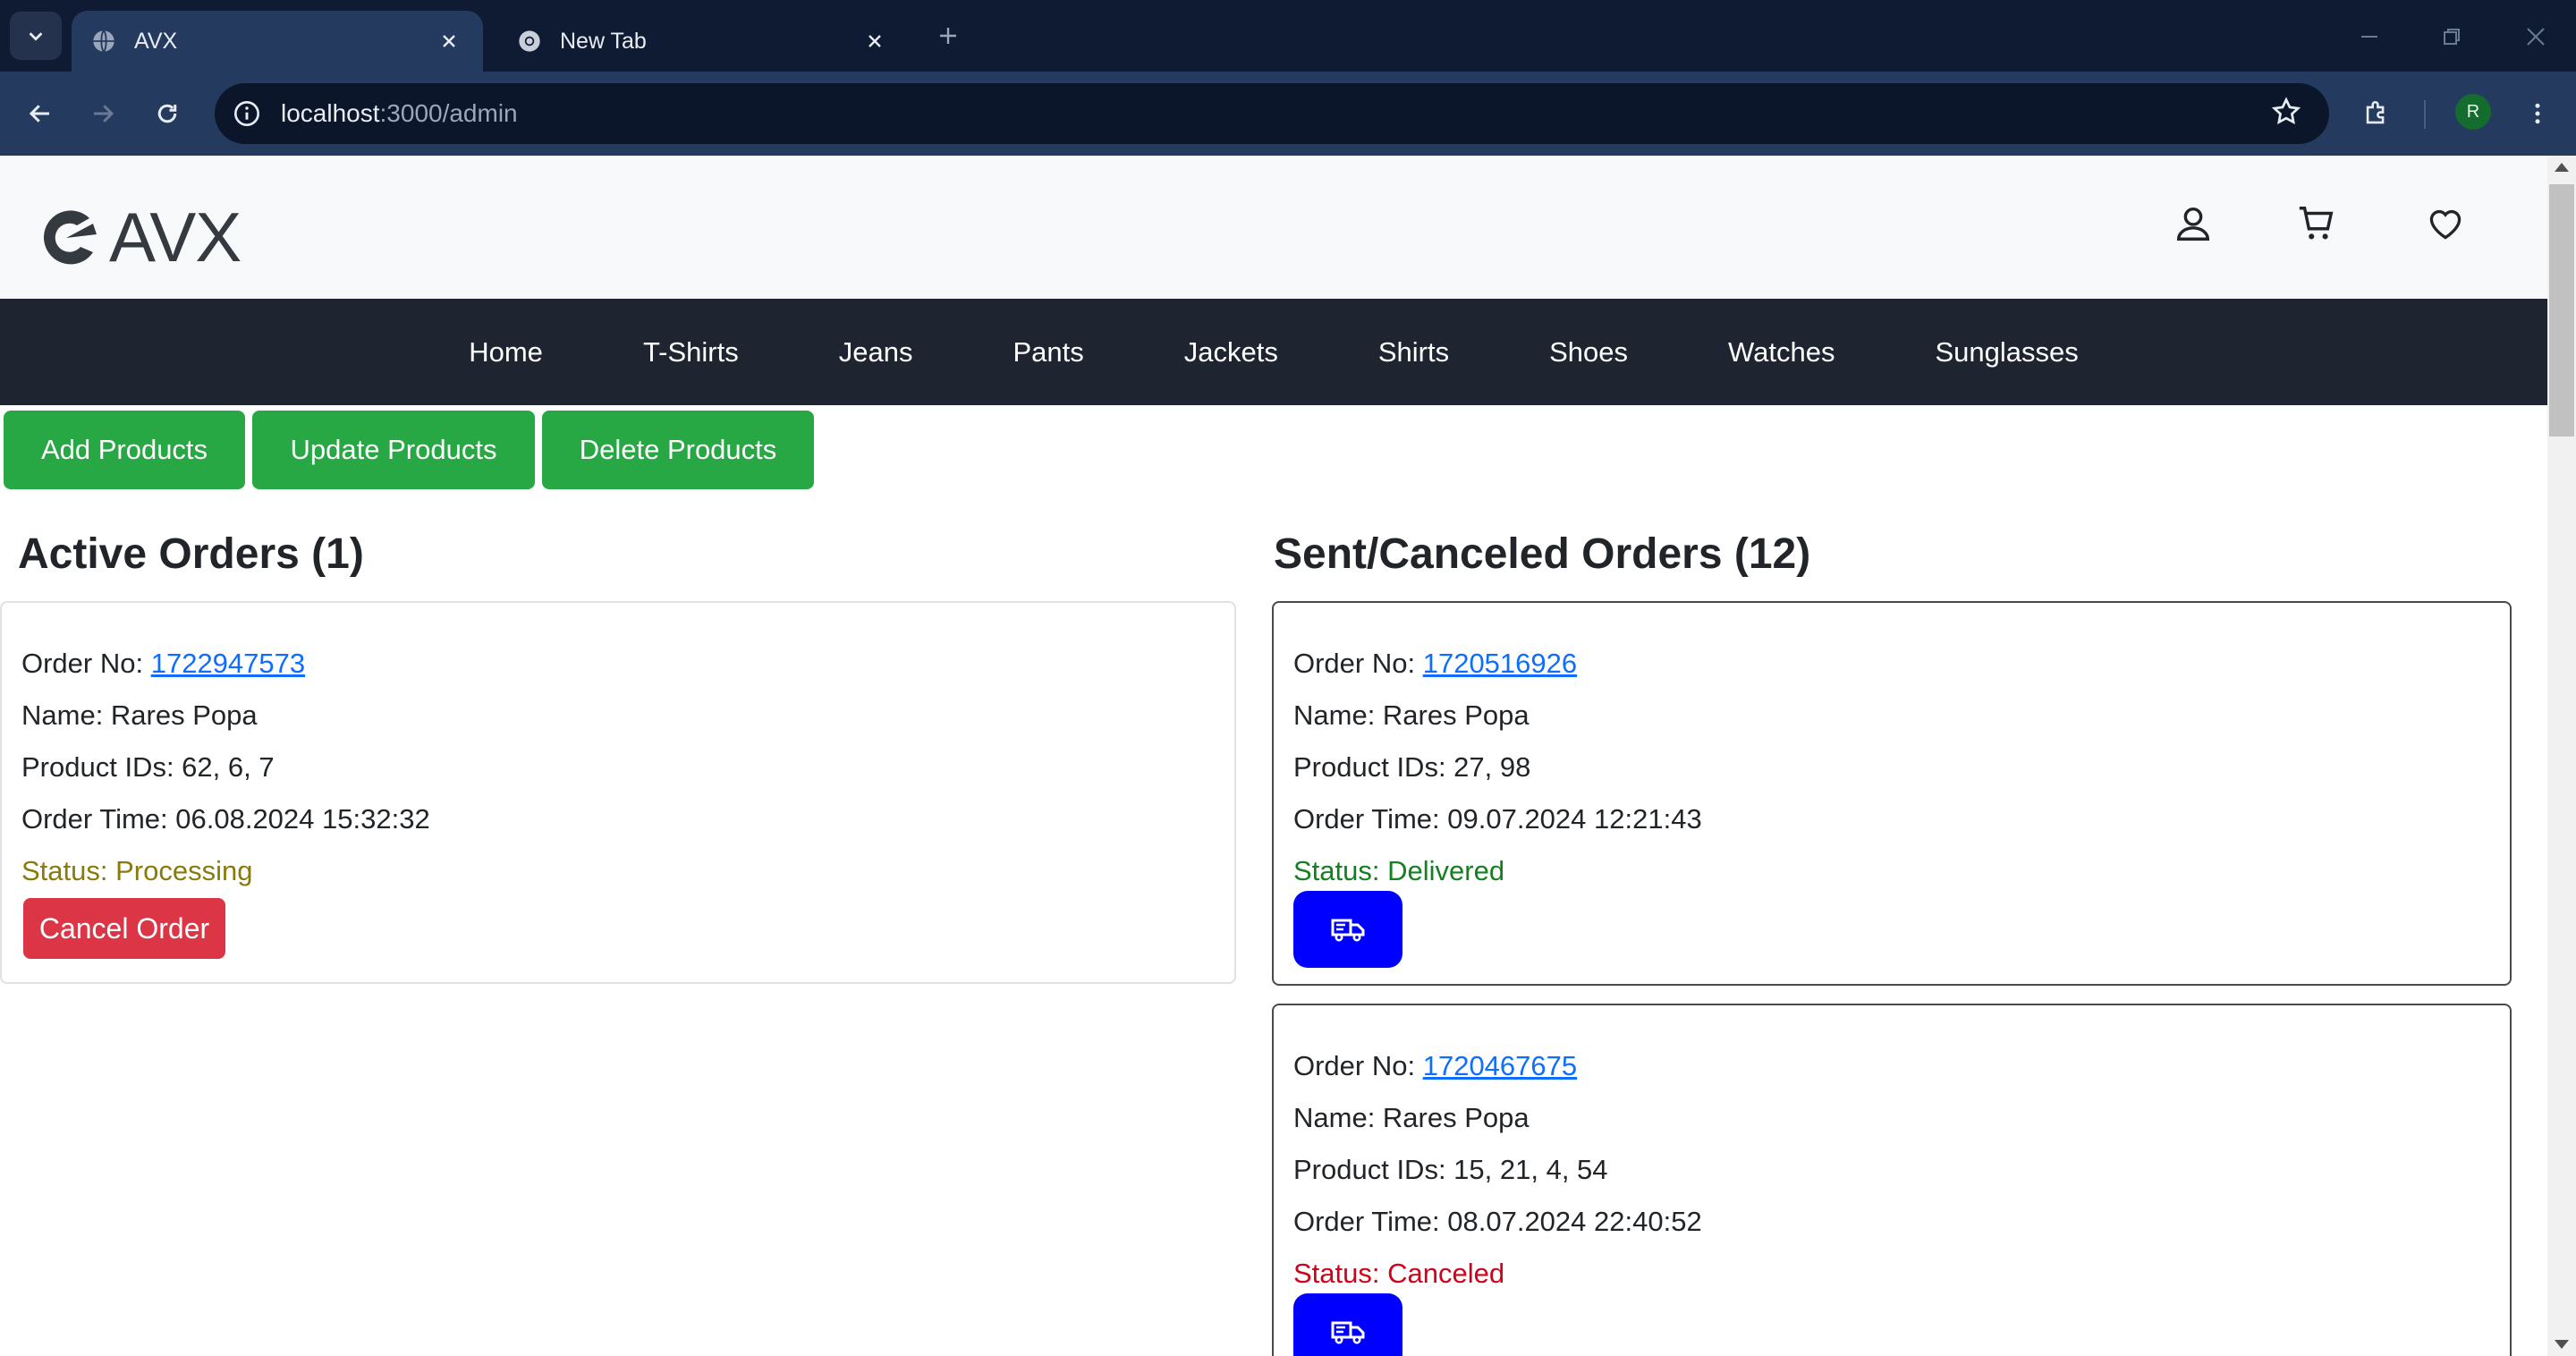 Image resolution: width=2576 pixels, height=1356 pixels. I want to click on plus-icon, so click(948, 36).